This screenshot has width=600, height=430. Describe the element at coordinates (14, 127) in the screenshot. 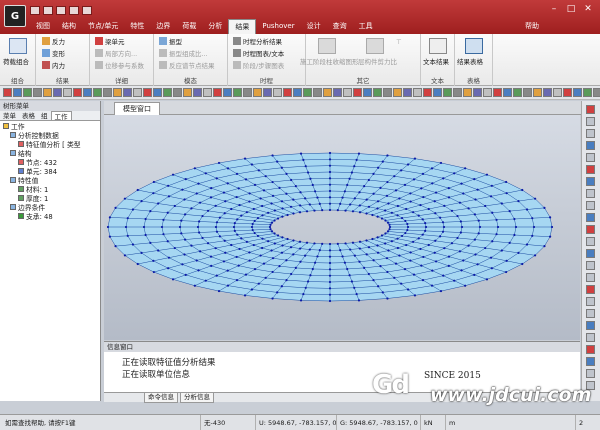

I see `tree-item-work: 工作` at that location.